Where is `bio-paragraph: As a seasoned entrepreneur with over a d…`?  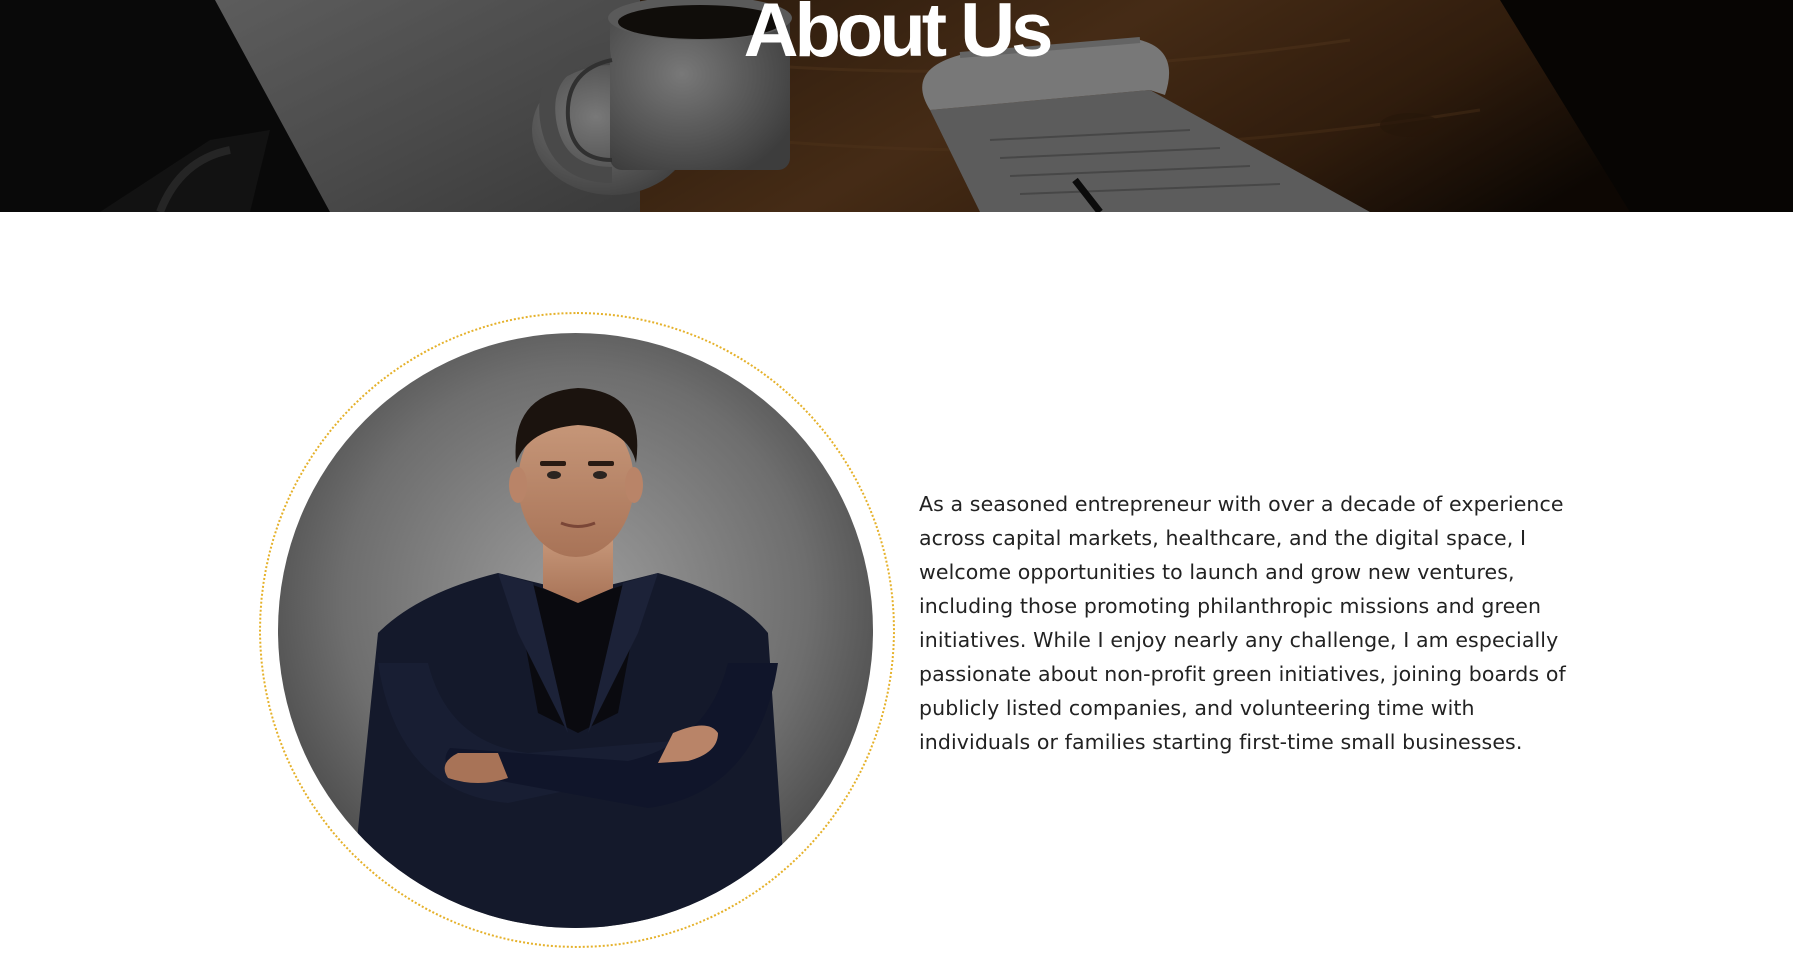 bio-paragraph: As a seasoned entrepreneur with over a d… is located at coordinates (1242, 623).